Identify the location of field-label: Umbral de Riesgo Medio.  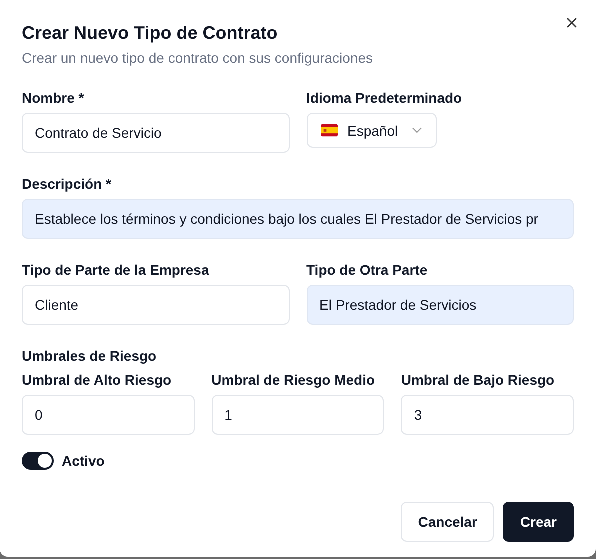
(294, 380).